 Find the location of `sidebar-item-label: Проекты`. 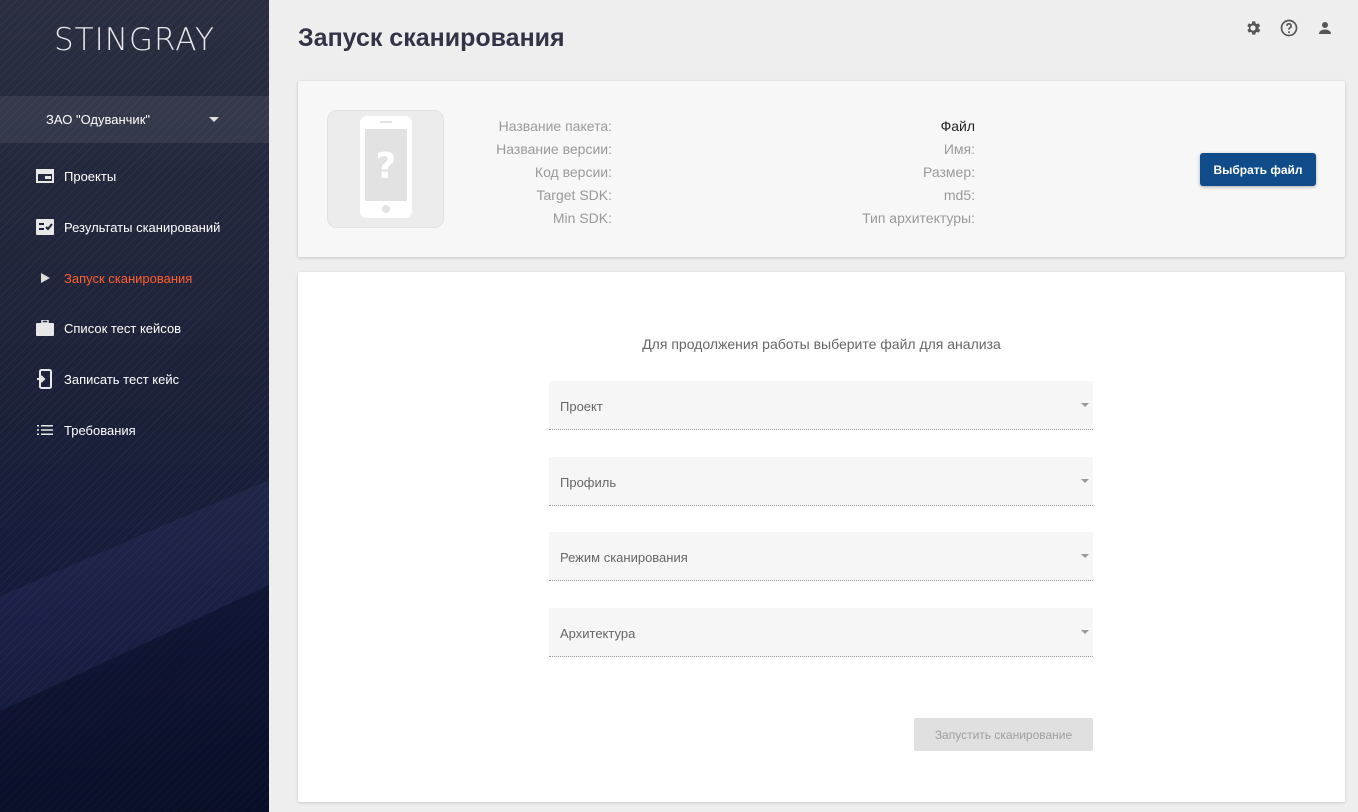

sidebar-item-label: Проекты is located at coordinates (90, 176).